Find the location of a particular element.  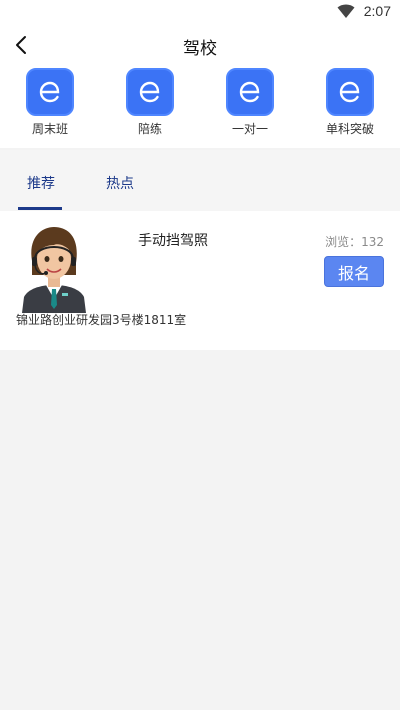

page-title: 驾校 is located at coordinates (200, 49).